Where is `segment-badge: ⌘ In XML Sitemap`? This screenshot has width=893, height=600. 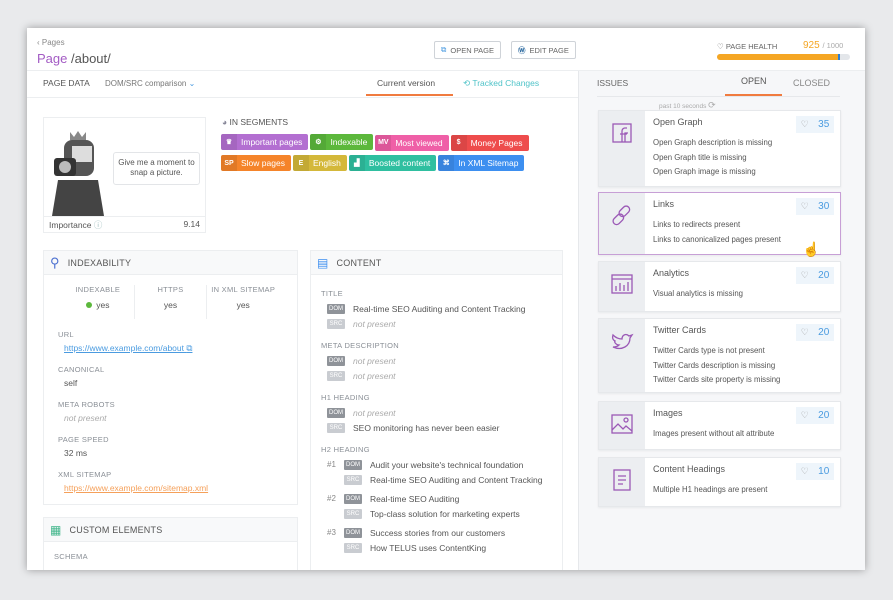 segment-badge: ⌘ In XML Sitemap is located at coordinates (481, 162).